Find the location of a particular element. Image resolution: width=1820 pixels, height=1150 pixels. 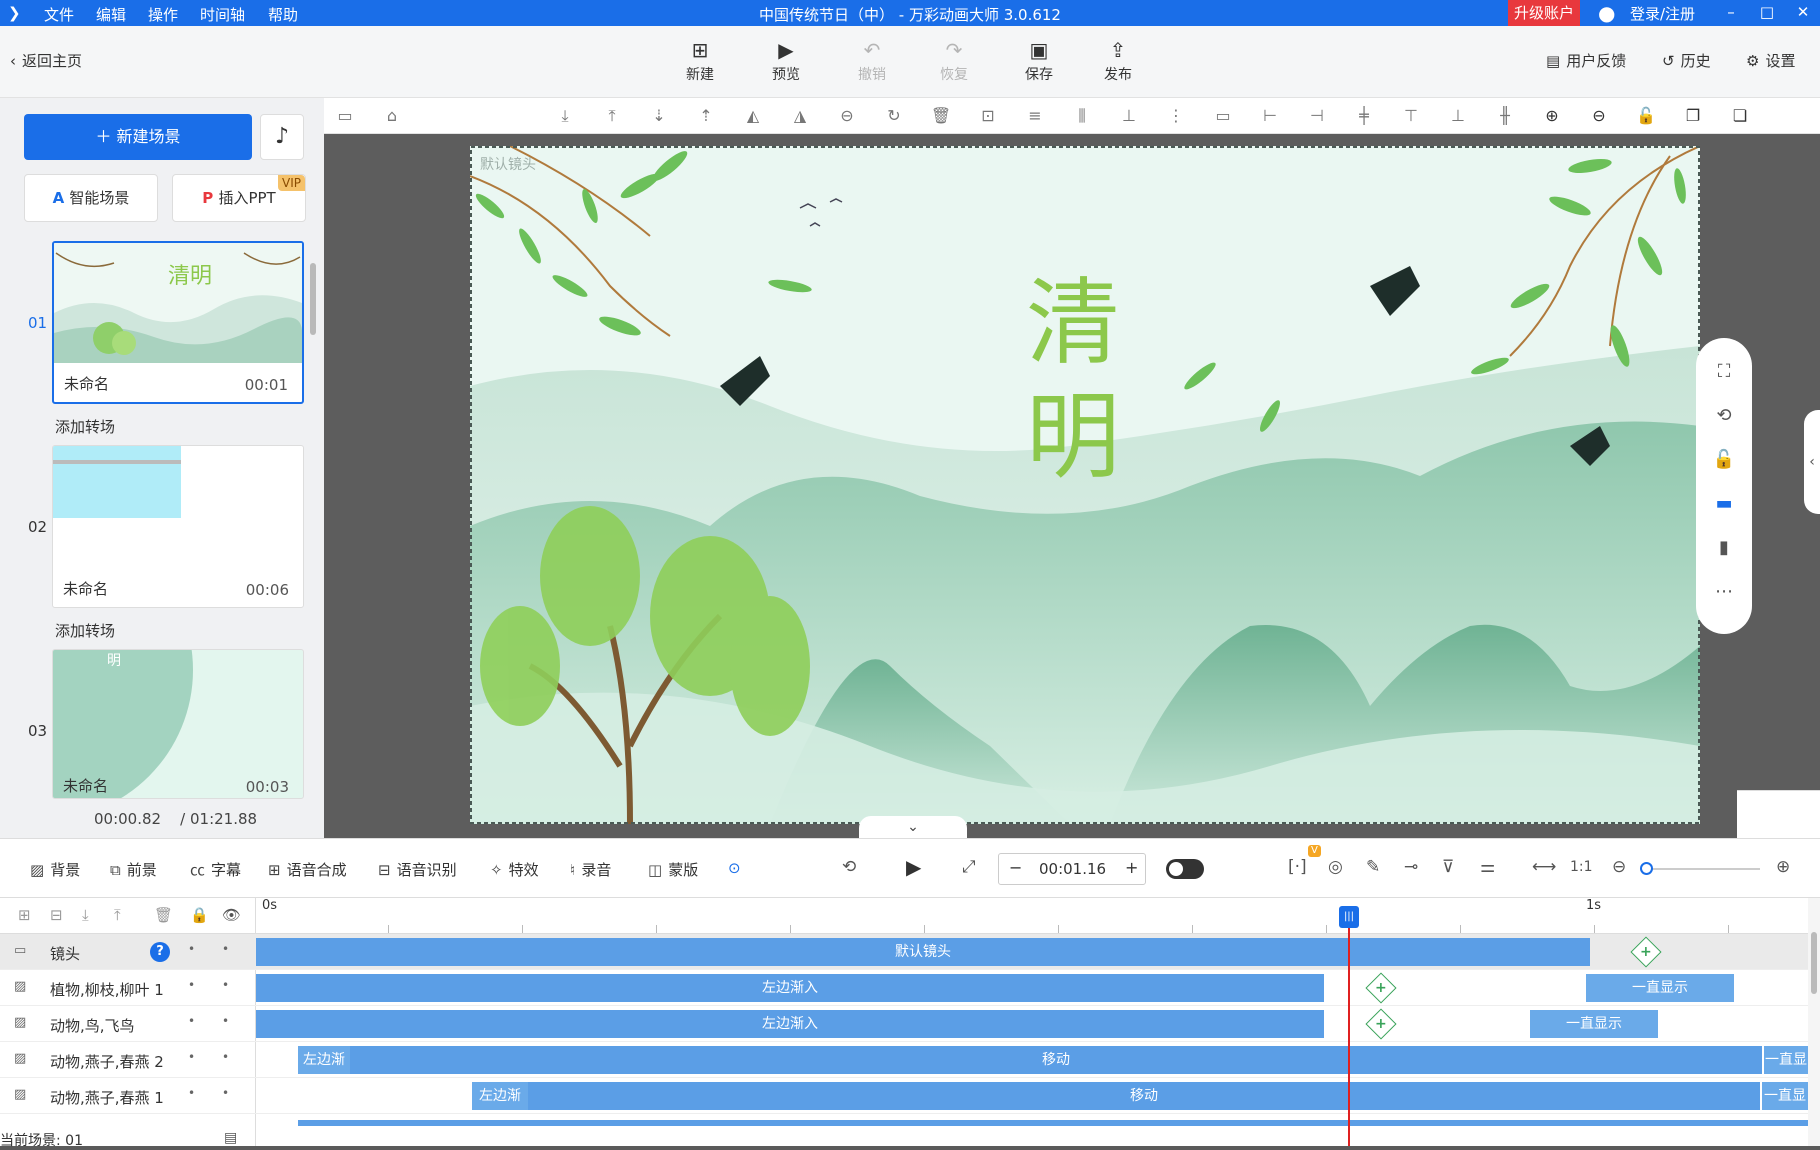

upgrade-button: 升级账户 is located at coordinates (1544, 13).